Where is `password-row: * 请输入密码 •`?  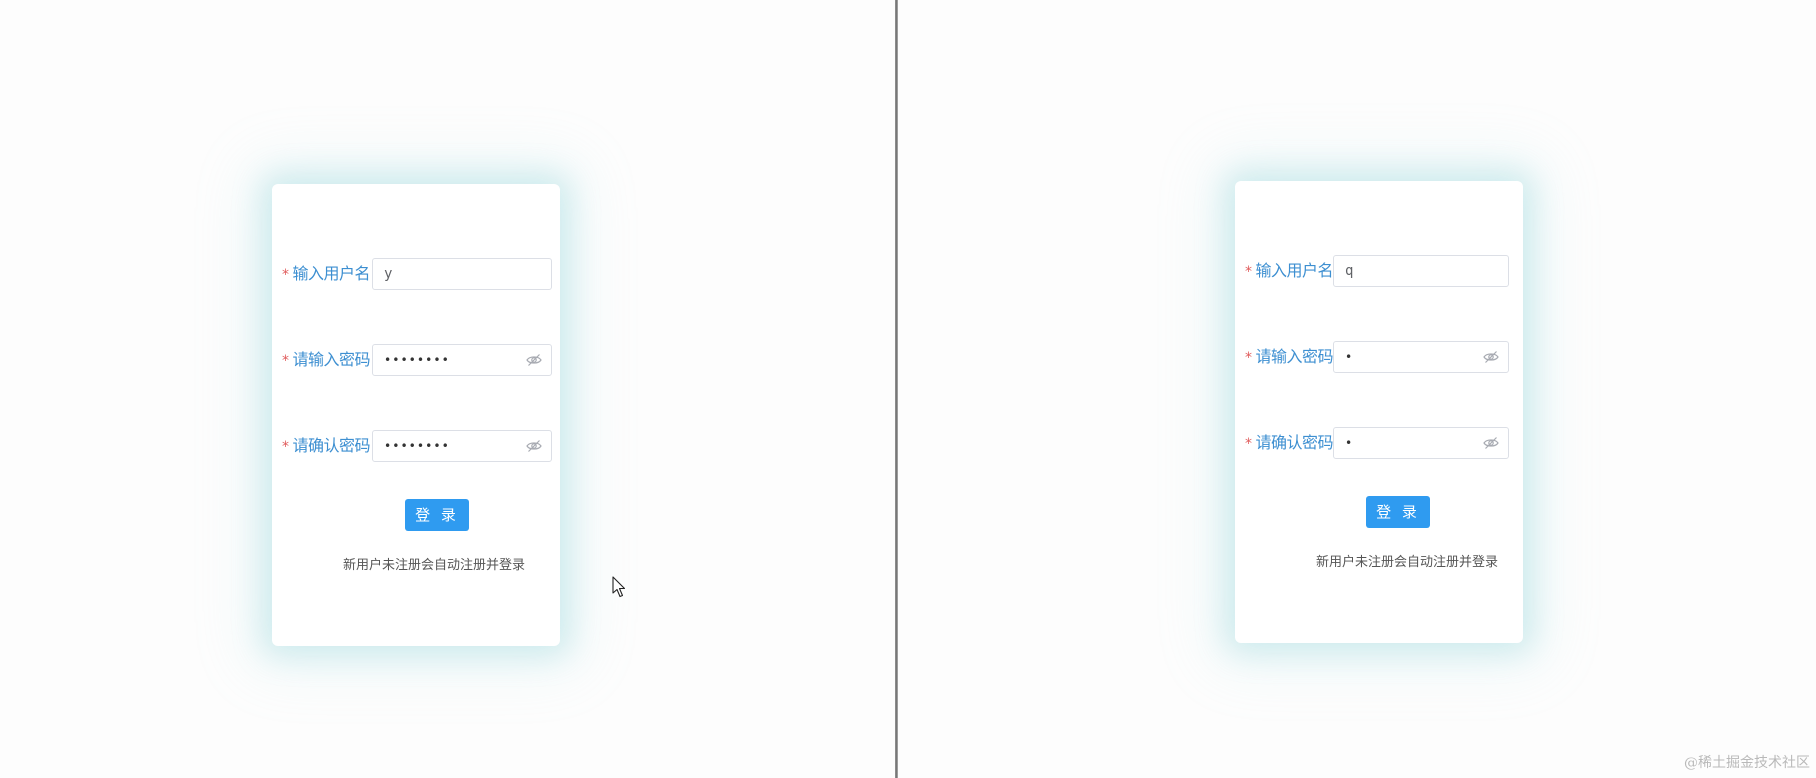
password-row: * 请输入密码 • is located at coordinates (1379, 357).